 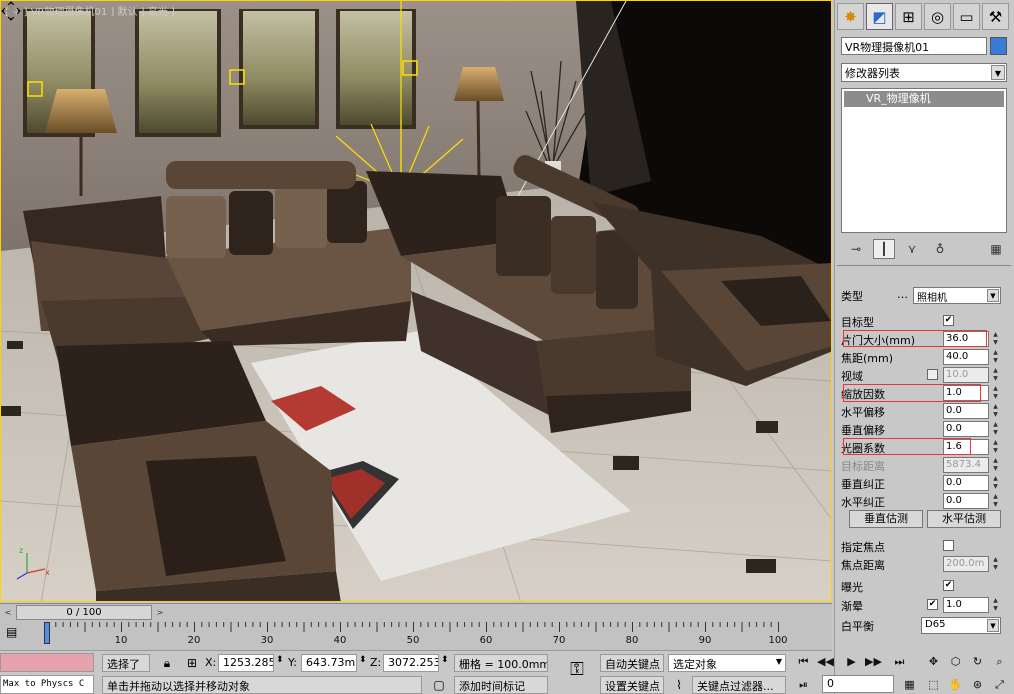 What do you see at coordinates (411, 663) in the screenshot?
I see `z-coordinate-field: 3072.253m` at bounding box center [411, 663].